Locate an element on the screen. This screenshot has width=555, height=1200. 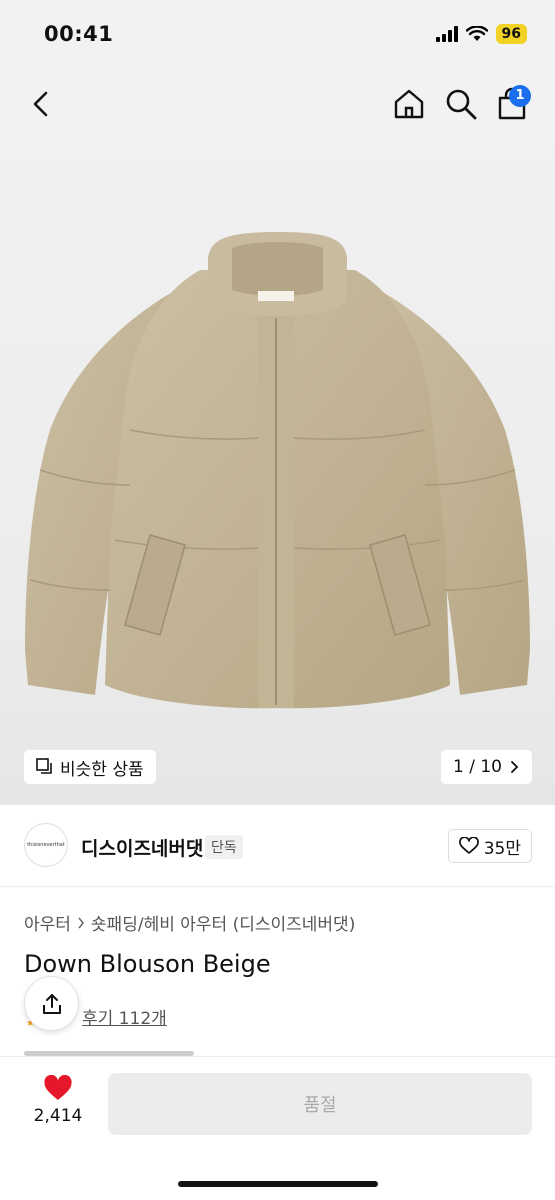
brand-logo-text: thisisneverthat is located at coordinates (46, 845).